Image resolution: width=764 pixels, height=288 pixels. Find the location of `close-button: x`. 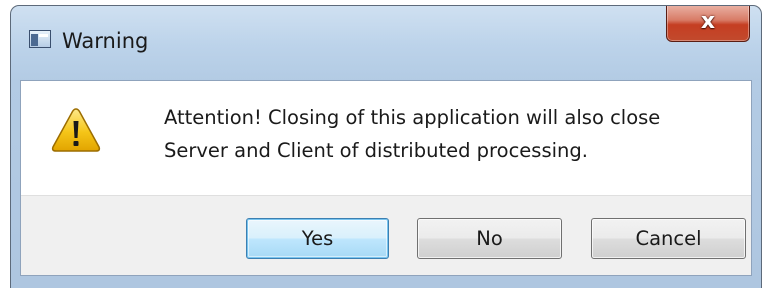

close-button: x is located at coordinates (708, 24).